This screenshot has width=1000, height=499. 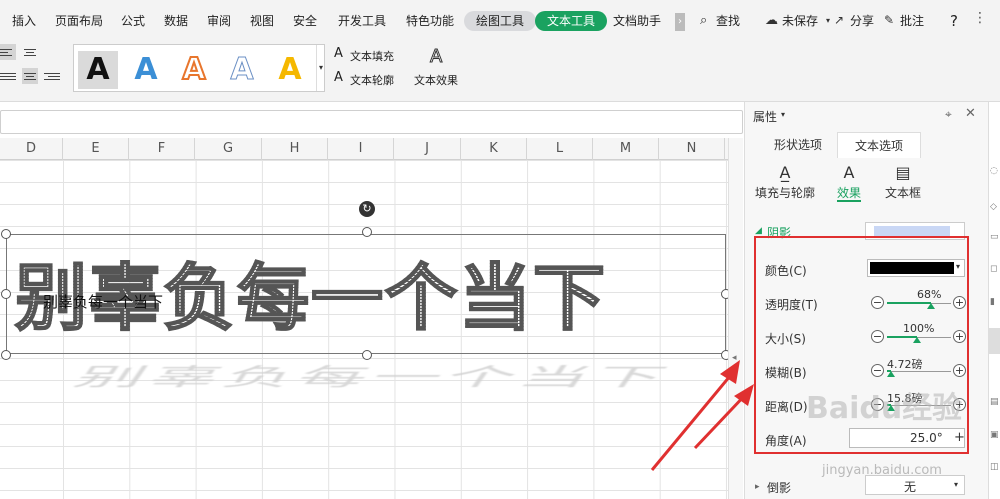 I want to click on column-header: N, so click(x=692, y=149).